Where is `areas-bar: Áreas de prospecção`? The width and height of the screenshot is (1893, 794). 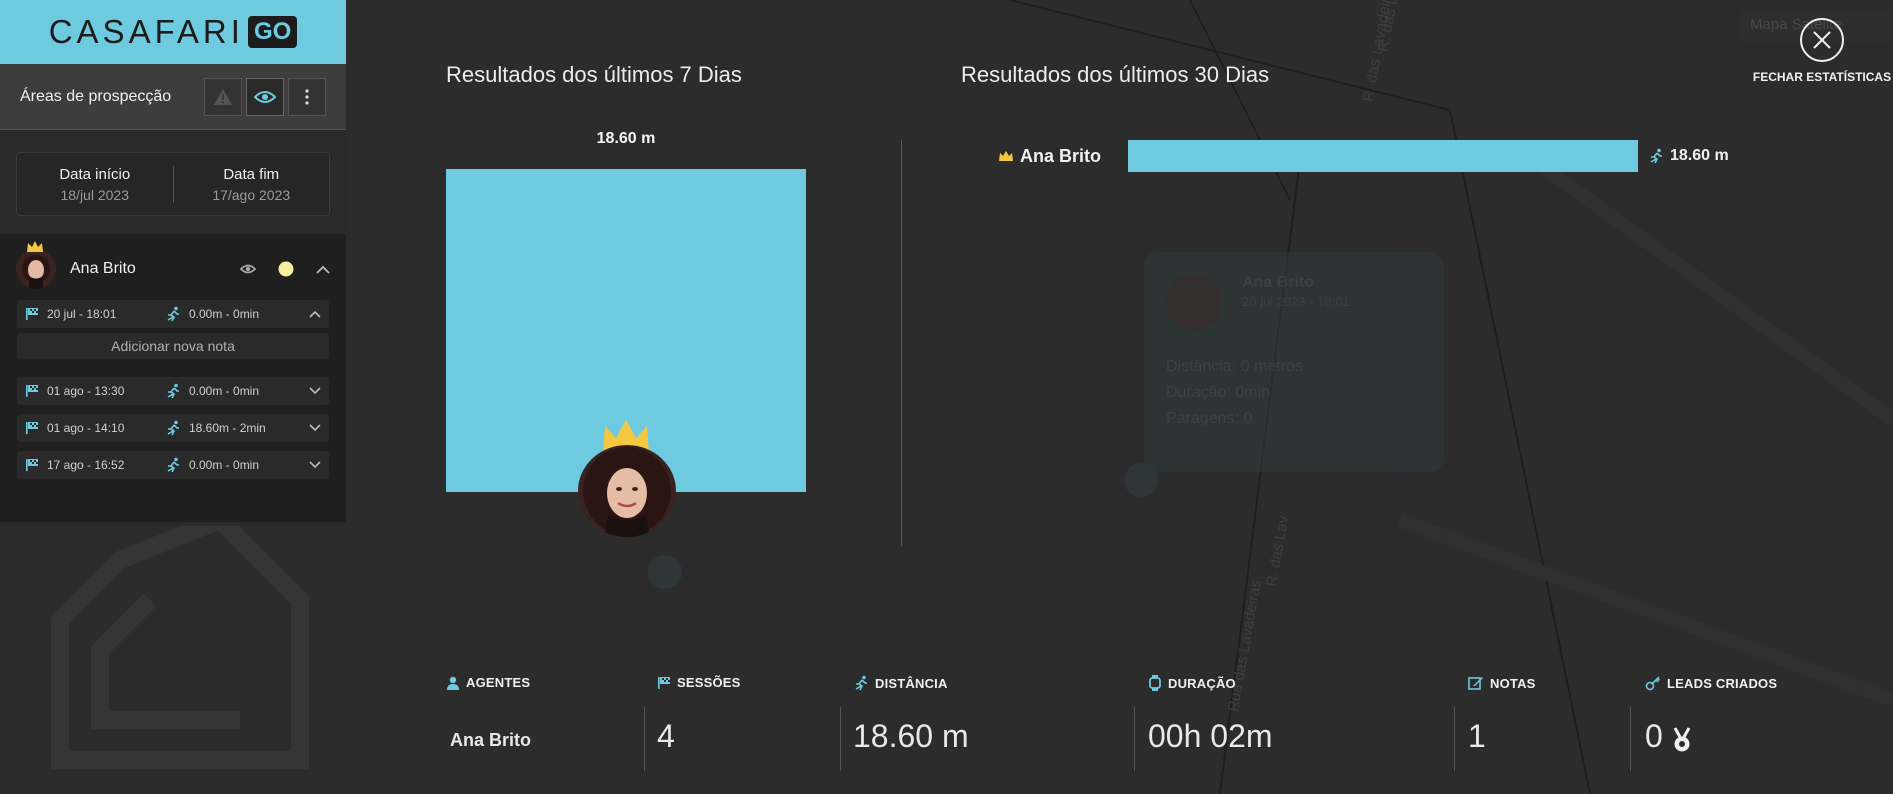 areas-bar: Áreas de prospecção is located at coordinates (173, 97).